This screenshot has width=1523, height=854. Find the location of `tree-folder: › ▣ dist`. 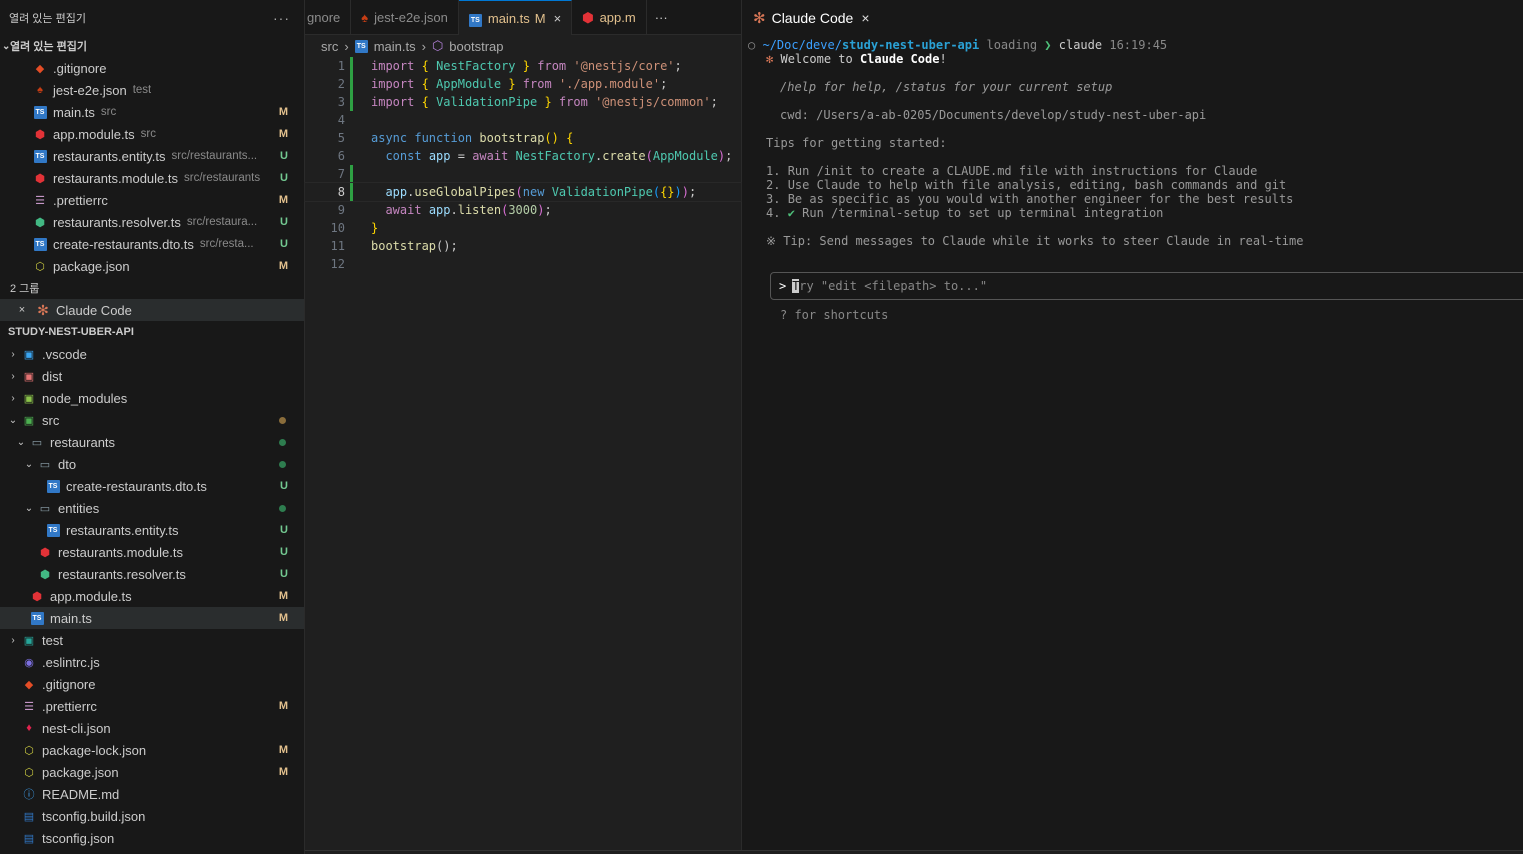

tree-folder: › ▣ dist is located at coordinates (152, 376).